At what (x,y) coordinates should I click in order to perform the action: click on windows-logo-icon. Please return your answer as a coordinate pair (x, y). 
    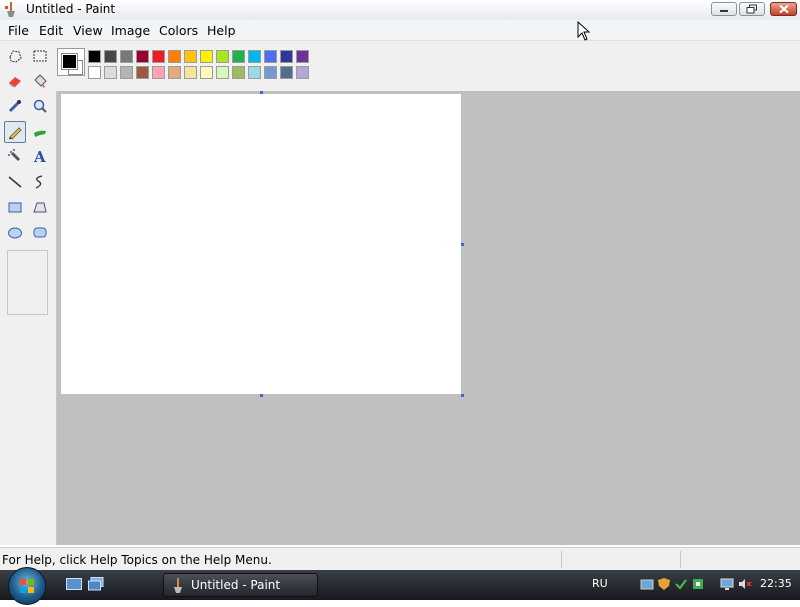
    Looking at the image, I should click on (27, 586).